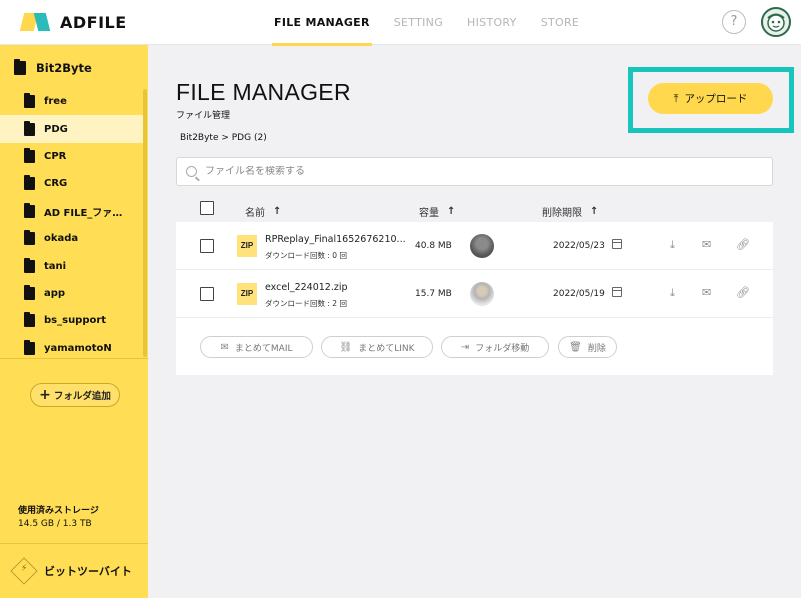 The width and height of the screenshot is (801, 598). I want to click on tab-setting: SETTING, so click(418, 22).